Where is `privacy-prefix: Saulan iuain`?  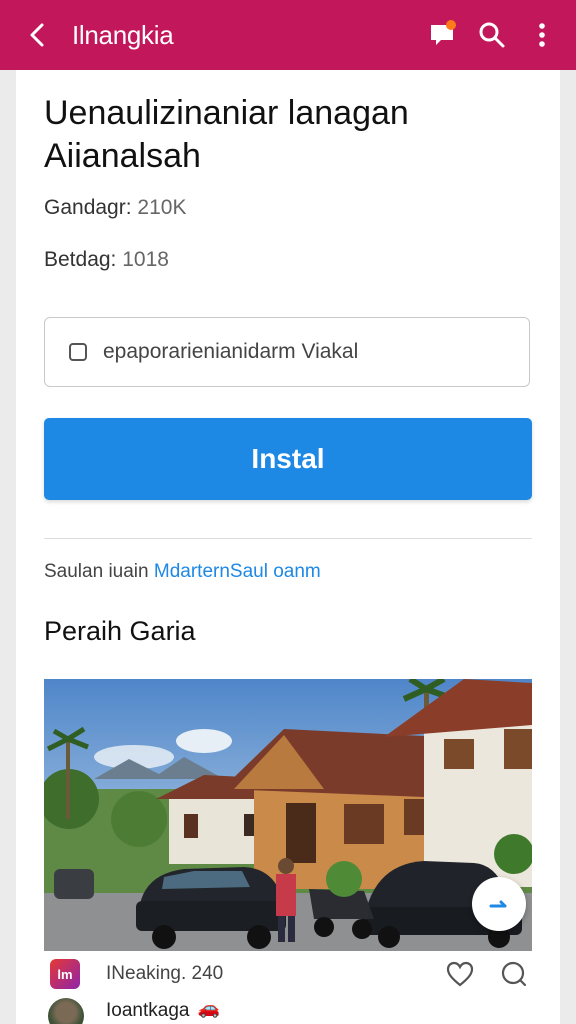
privacy-prefix: Saulan iuain is located at coordinates (96, 571).